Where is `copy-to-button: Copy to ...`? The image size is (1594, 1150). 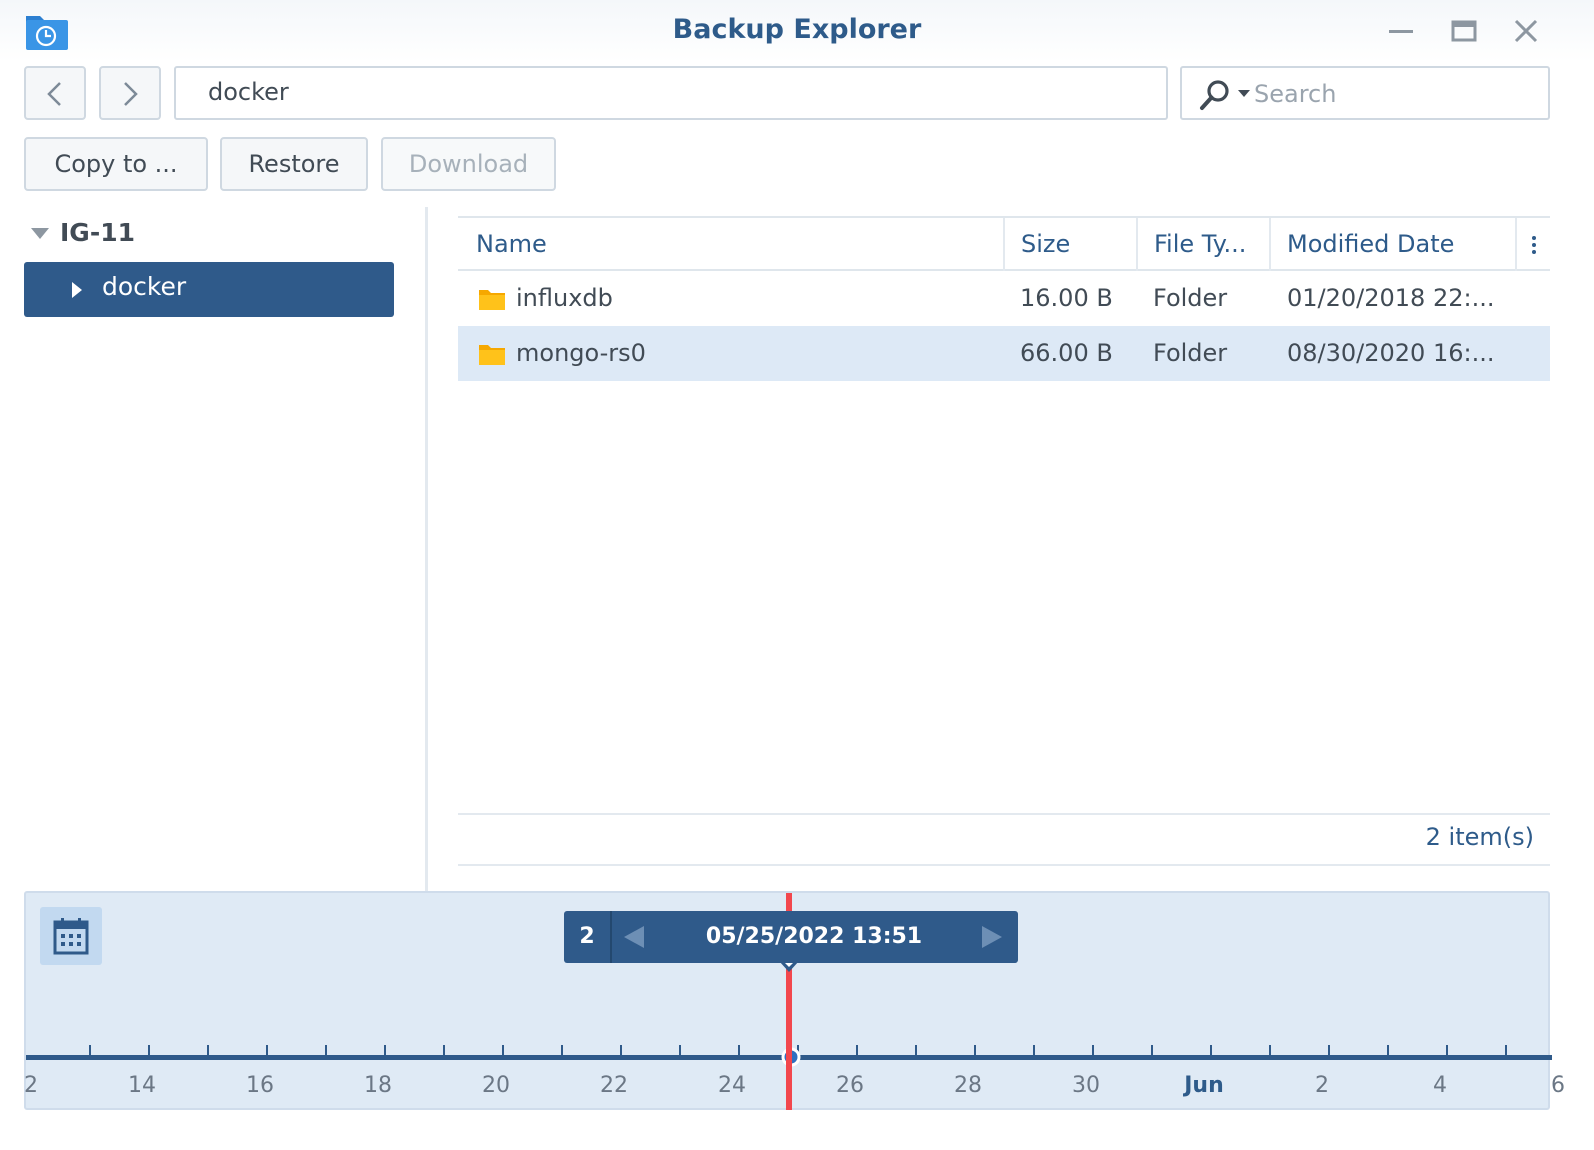 copy-to-button: Copy to ... is located at coordinates (116, 164).